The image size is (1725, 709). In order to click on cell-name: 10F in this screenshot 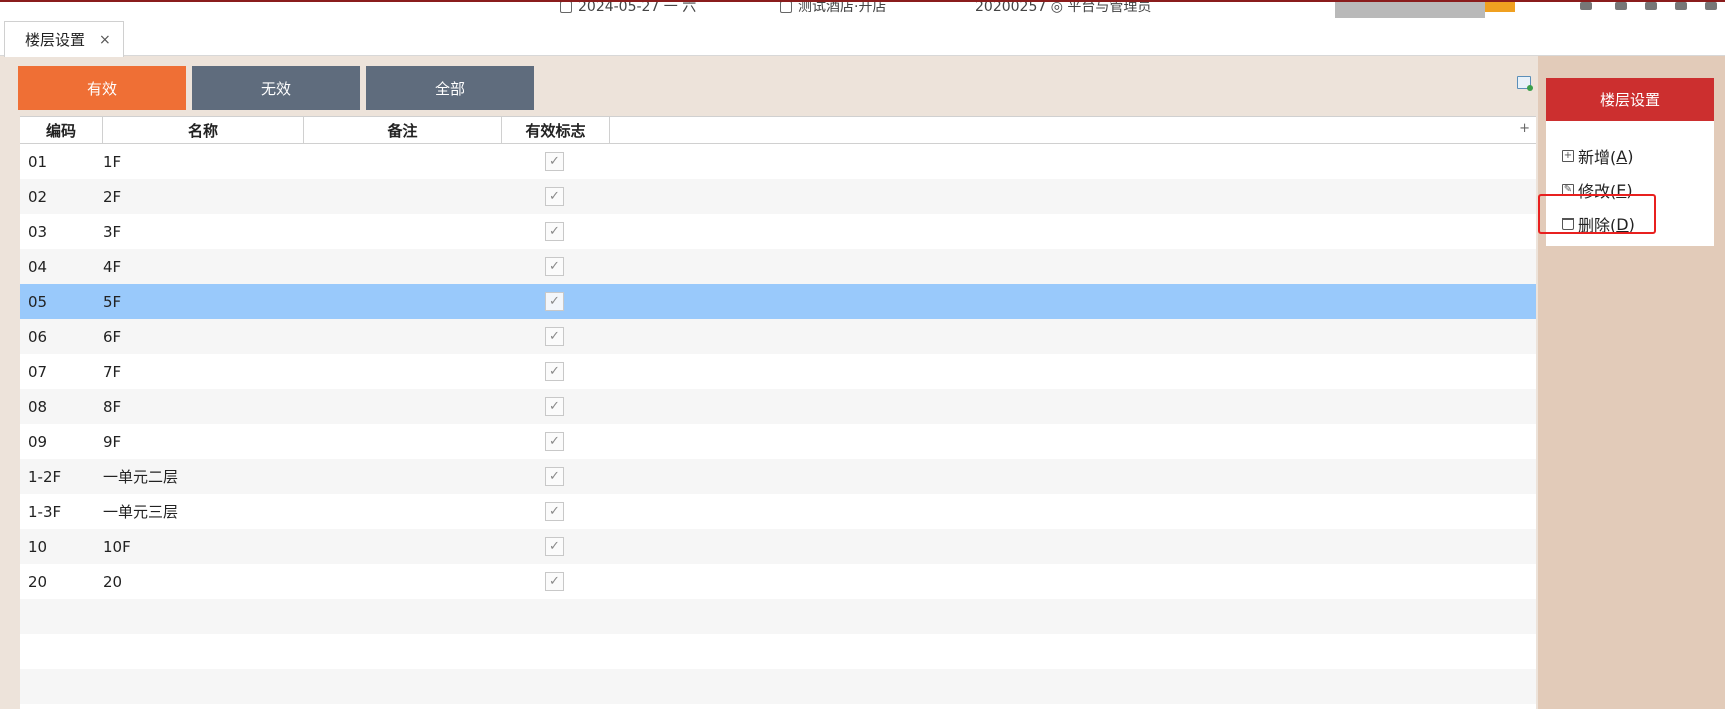, I will do `click(117, 546)`.